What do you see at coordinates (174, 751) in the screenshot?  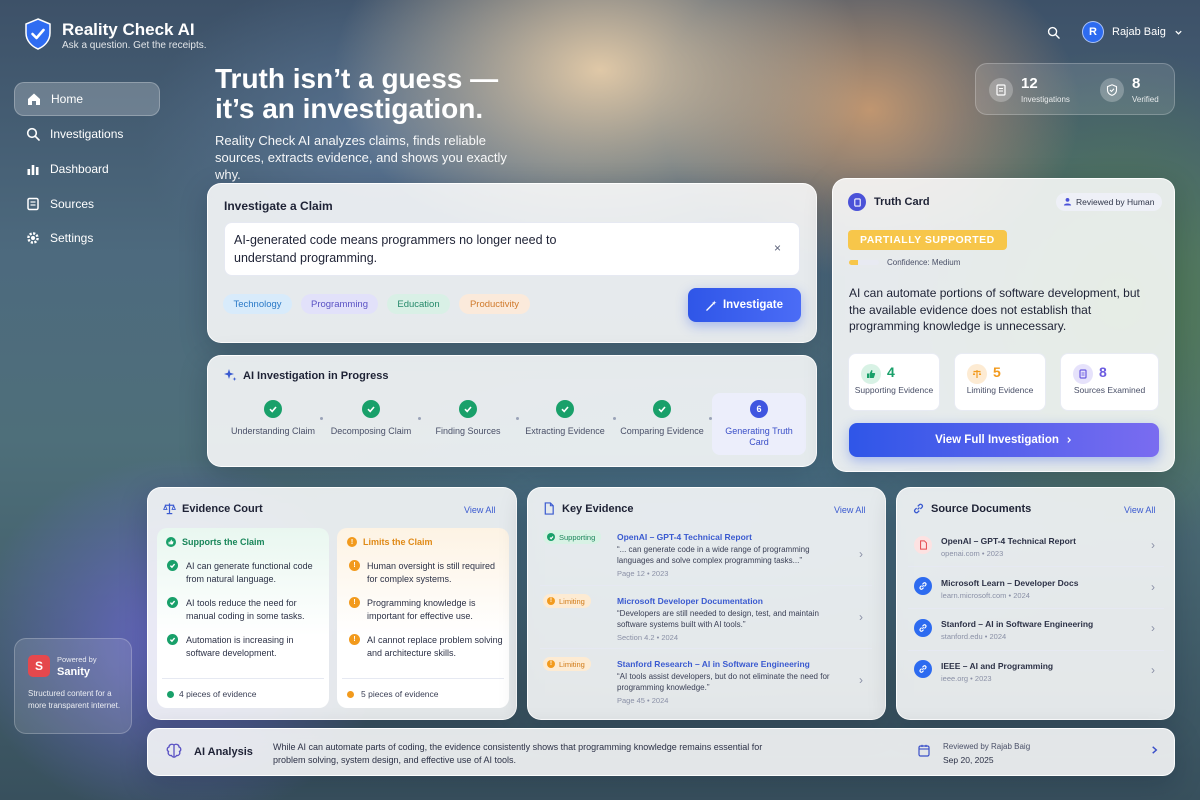 I see `brain-icon` at bounding box center [174, 751].